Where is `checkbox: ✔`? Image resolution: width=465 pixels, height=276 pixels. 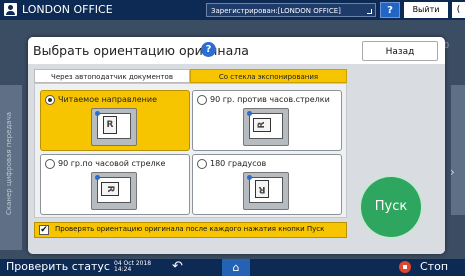
checkbox: ✔ is located at coordinates (44, 230).